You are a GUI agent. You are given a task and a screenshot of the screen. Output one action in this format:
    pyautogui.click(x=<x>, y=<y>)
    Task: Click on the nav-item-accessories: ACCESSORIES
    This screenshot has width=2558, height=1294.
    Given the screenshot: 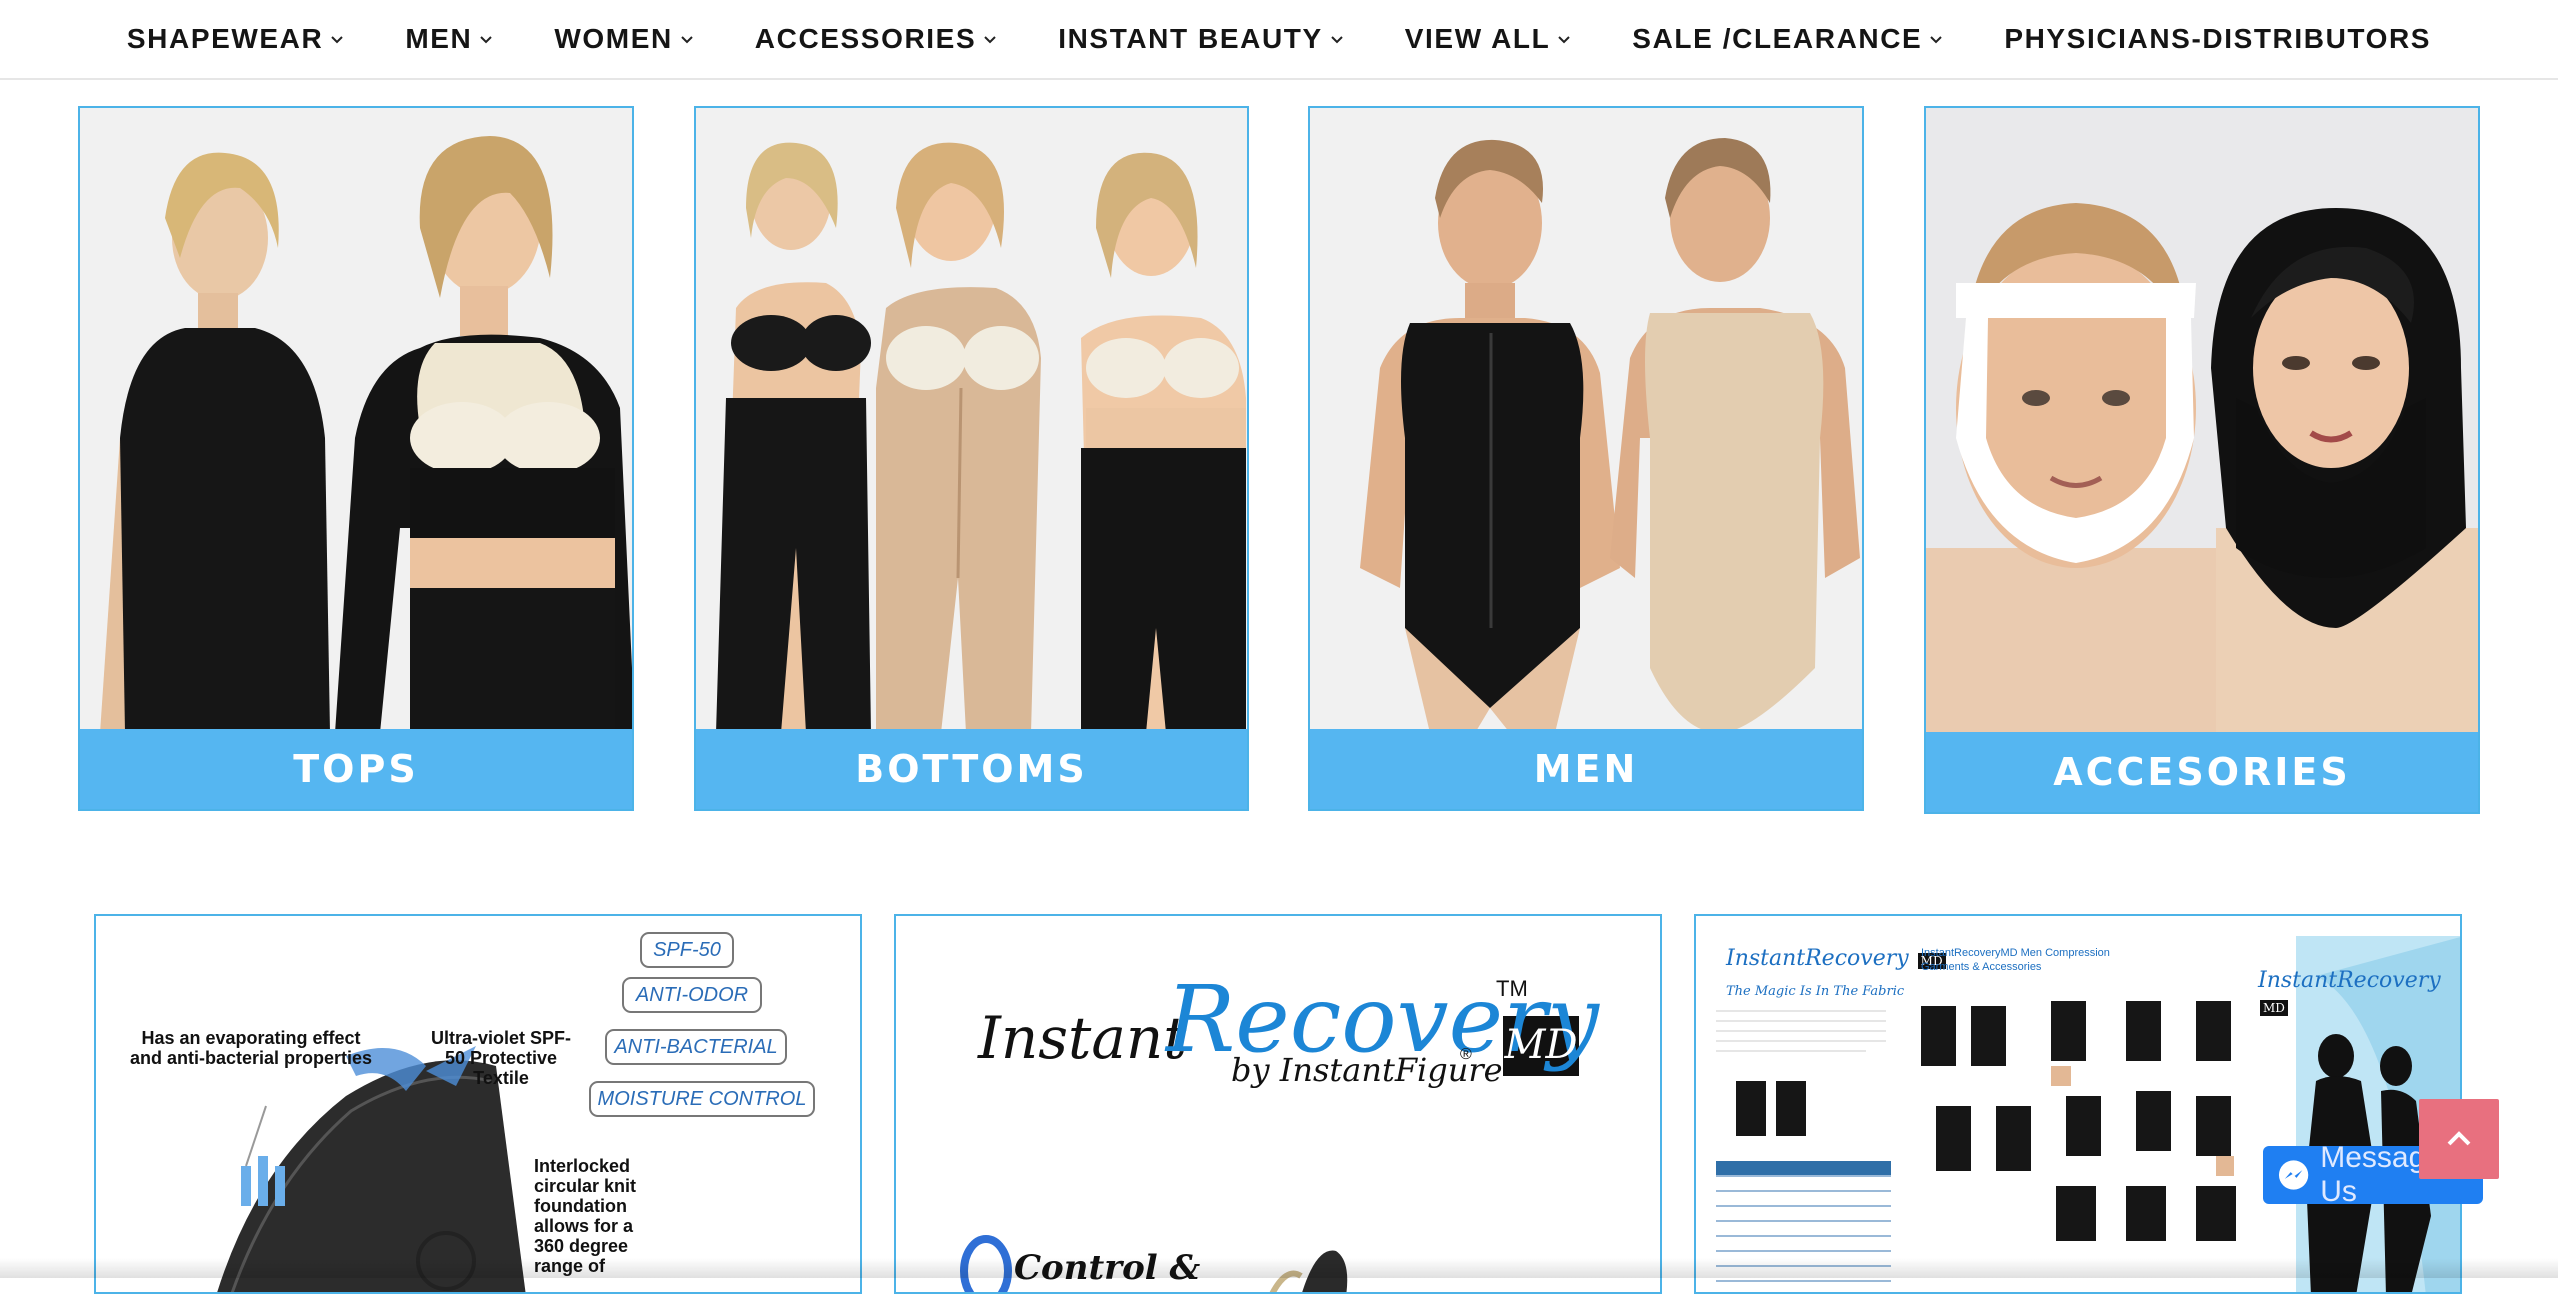 What is the action you would take?
    pyautogui.click(x=876, y=39)
    